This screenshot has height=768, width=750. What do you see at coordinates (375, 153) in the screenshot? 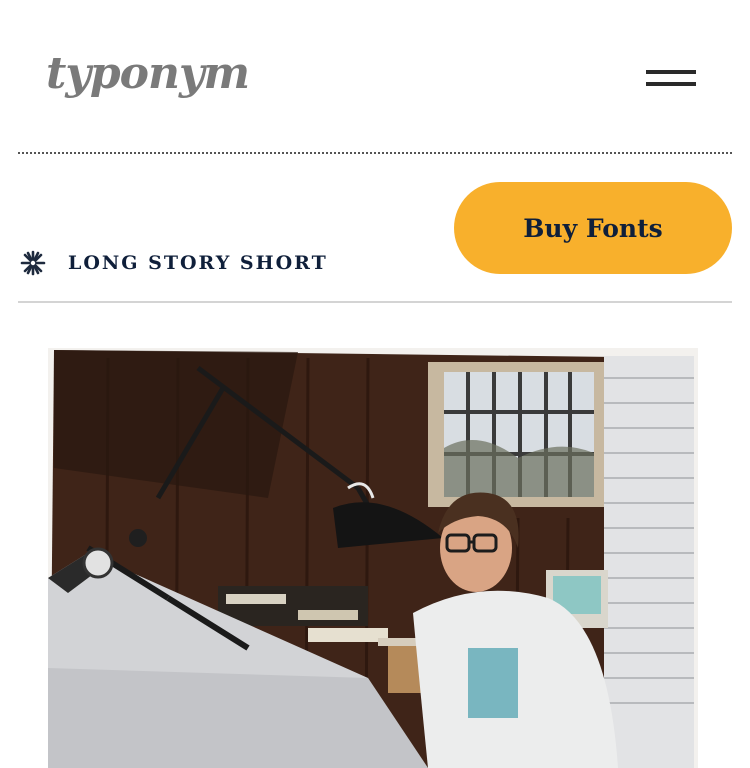
I see `header-dotted-divider` at bounding box center [375, 153].